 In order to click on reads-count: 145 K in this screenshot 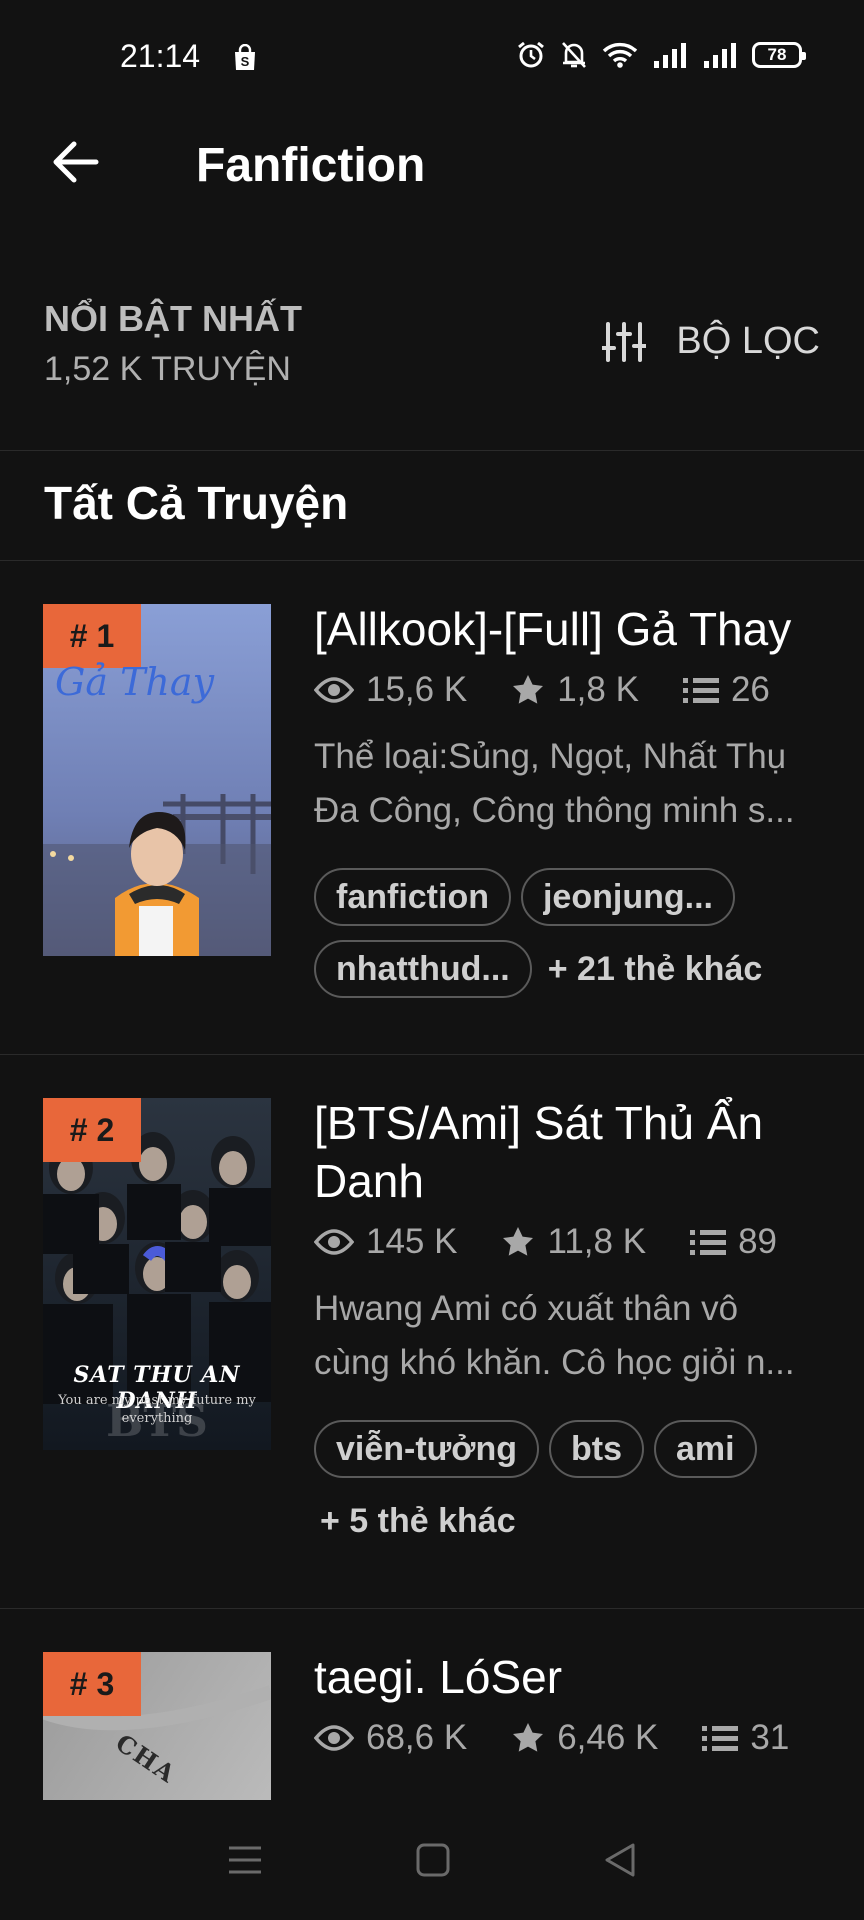, I will do `click(412, 1241)`.